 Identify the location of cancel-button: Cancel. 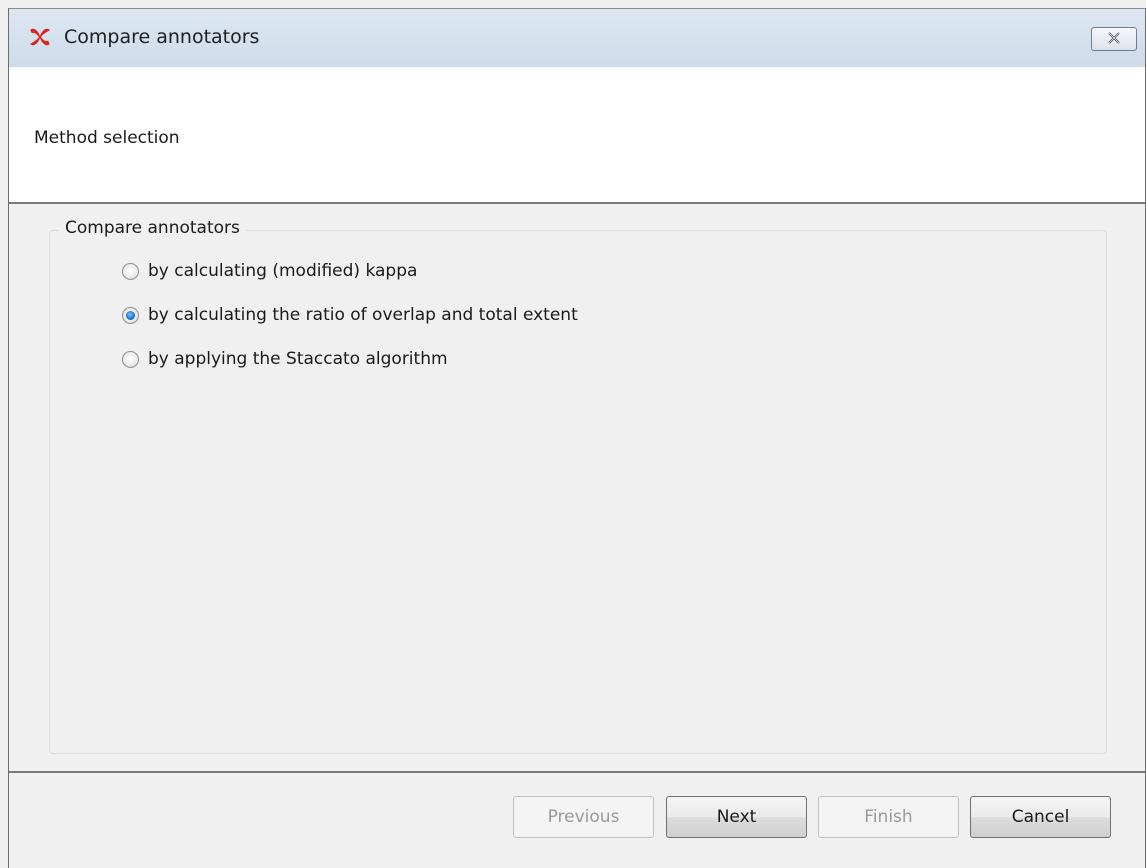
(1040, 817).